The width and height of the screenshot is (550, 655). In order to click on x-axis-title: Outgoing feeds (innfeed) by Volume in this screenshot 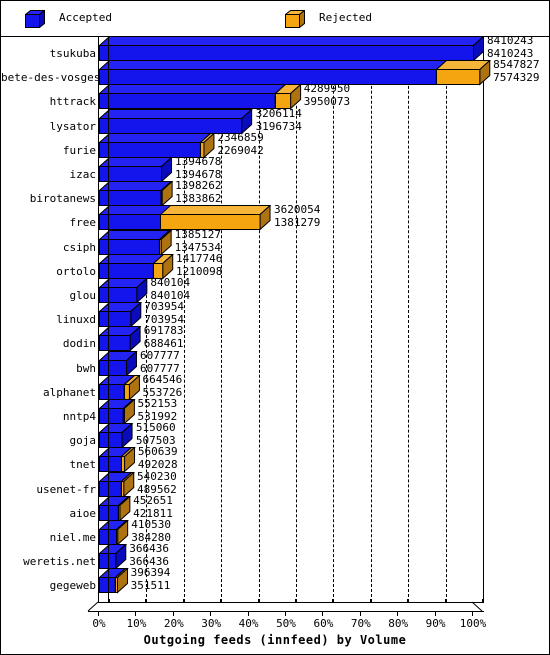, I will do `click(275, 639)`.